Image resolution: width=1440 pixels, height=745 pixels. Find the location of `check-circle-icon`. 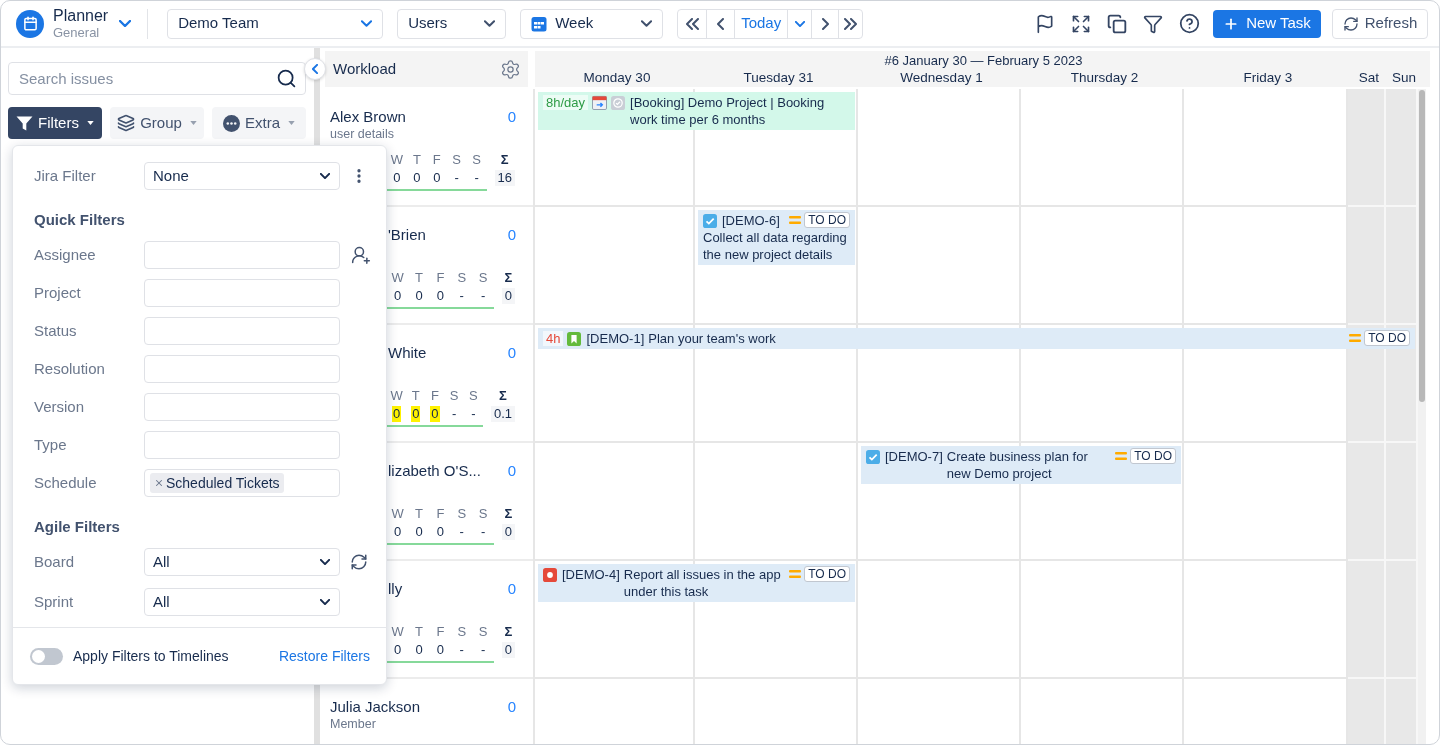

check-circle-icon is located at coordinates (618, 102).